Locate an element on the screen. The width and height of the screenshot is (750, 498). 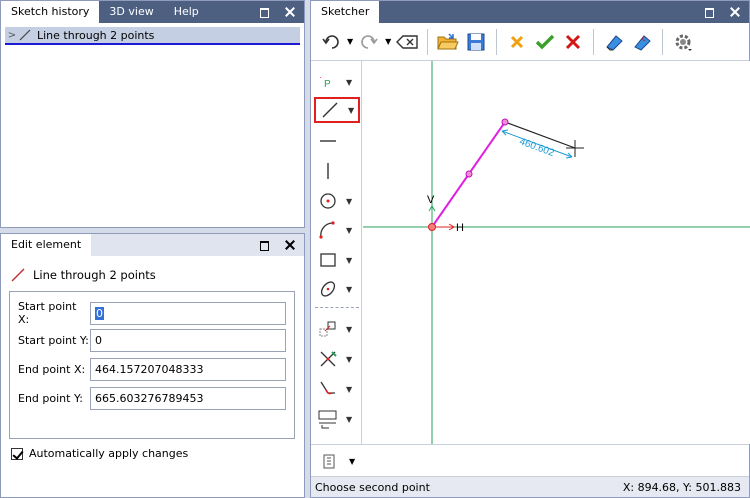
start-y-label: Start point Y: is located at coordinates (53, 340).